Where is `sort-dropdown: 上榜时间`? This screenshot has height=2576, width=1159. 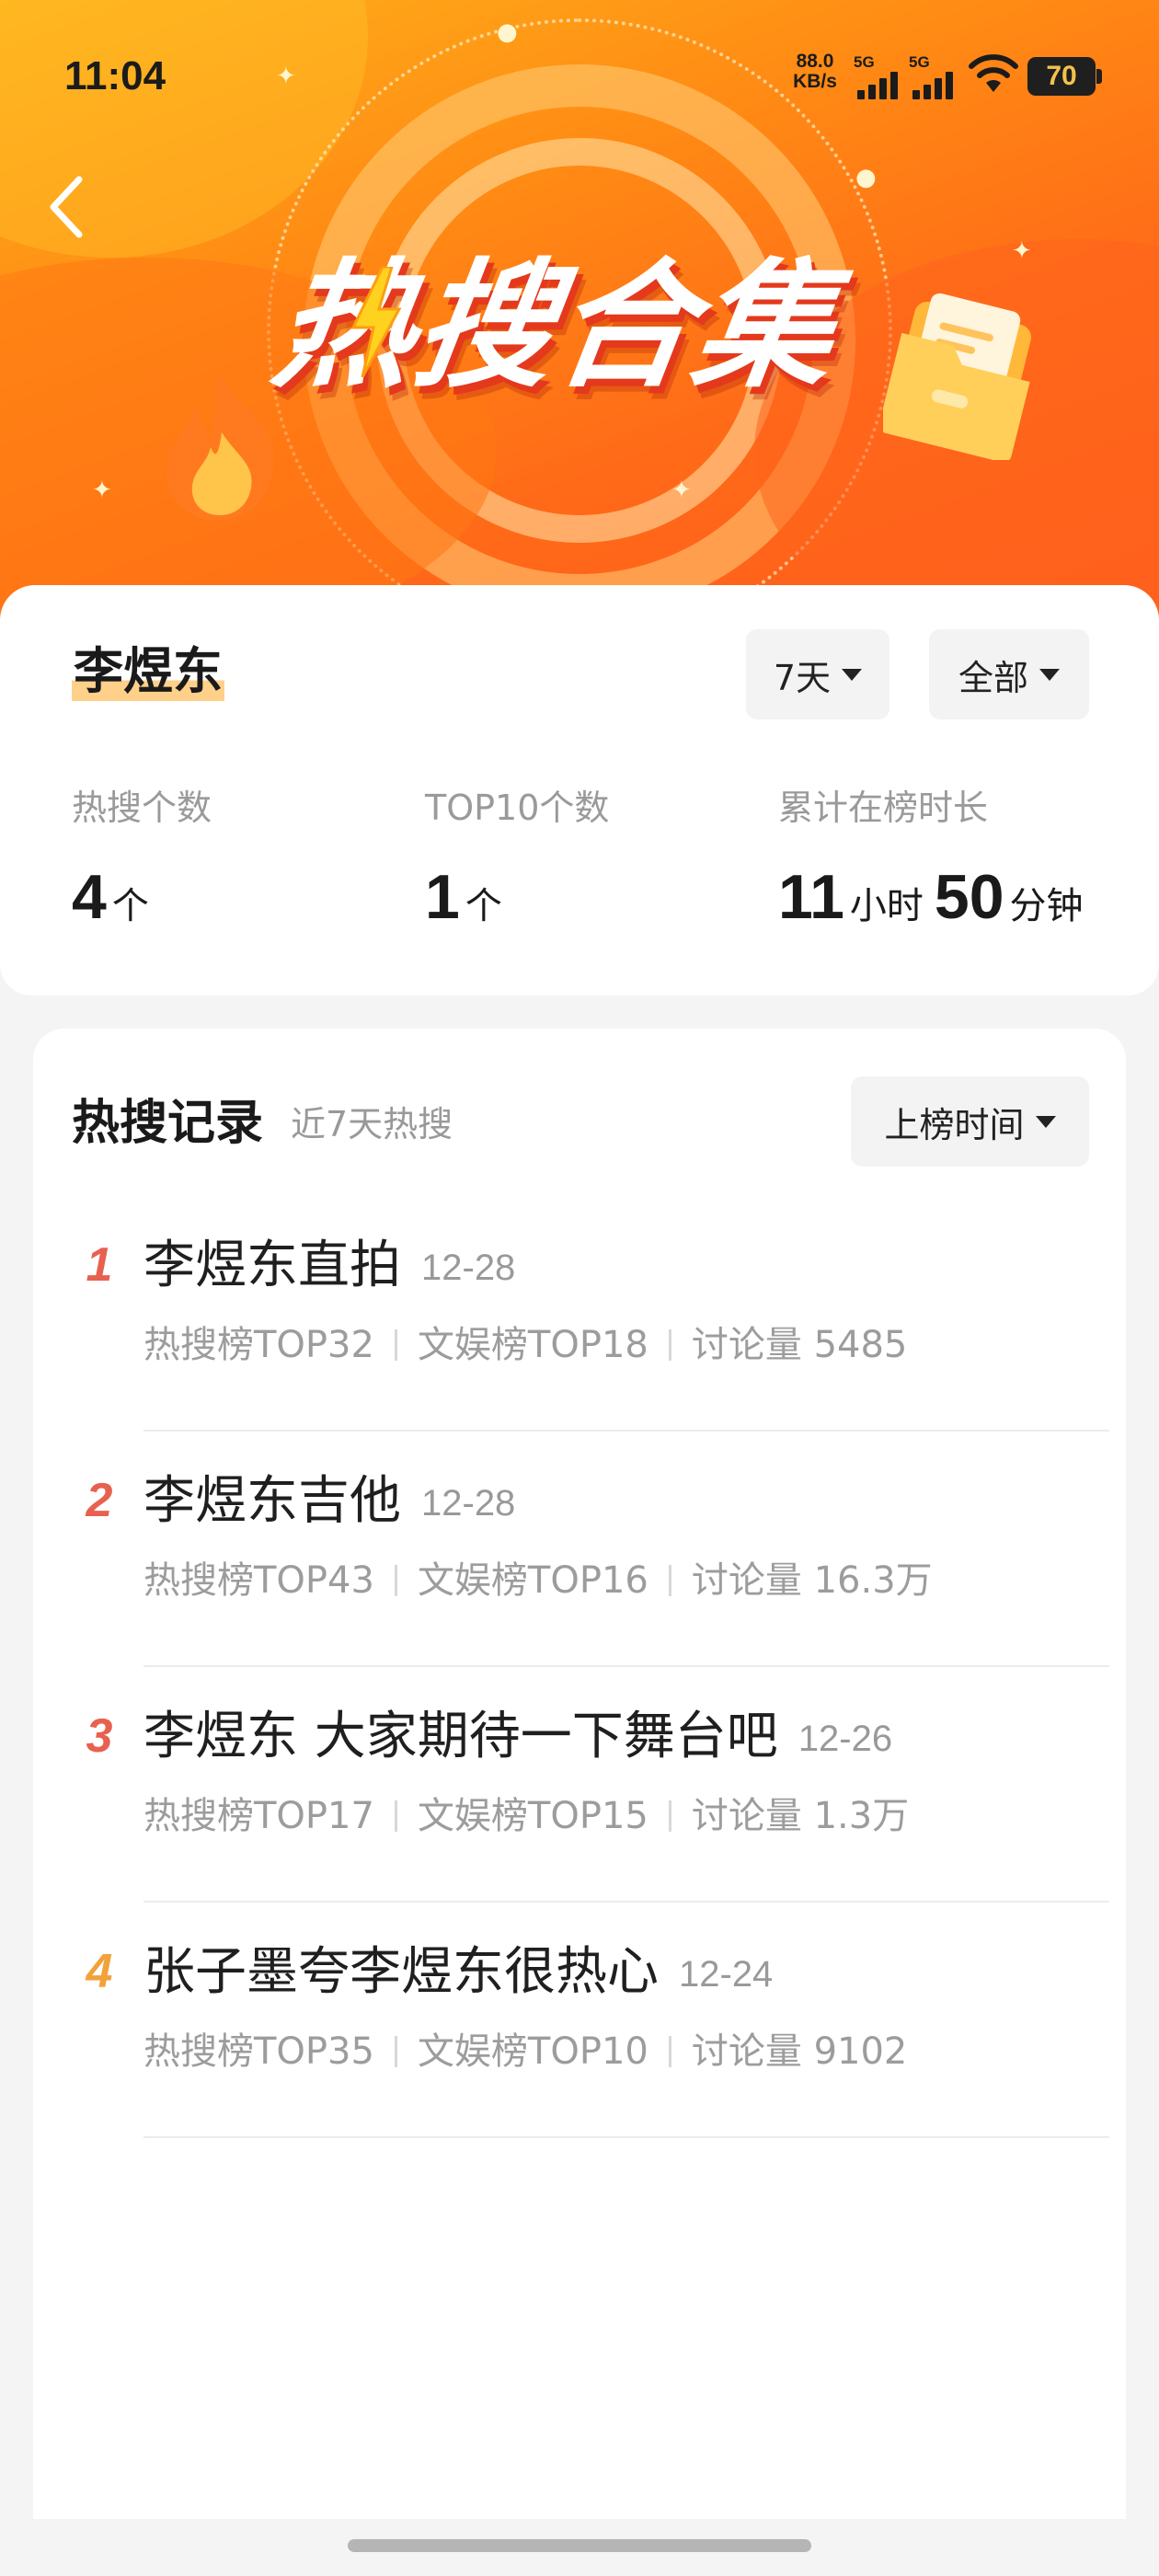
sort-dropdown: 上榜时间 is located at coordinates (970, 1121).